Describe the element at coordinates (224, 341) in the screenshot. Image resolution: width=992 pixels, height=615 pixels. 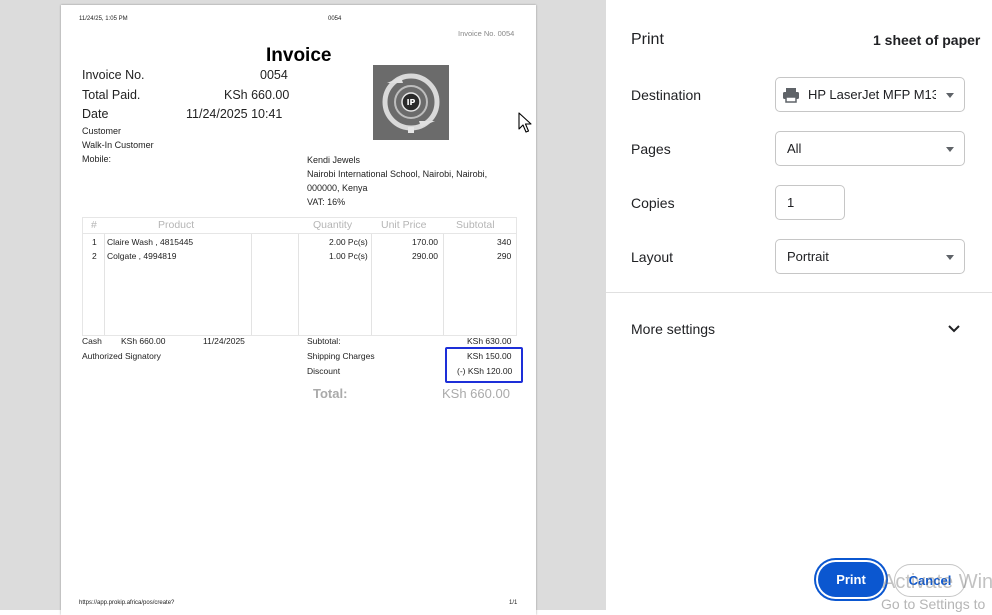
I see `payment-date: 11/24/2025` at that location.